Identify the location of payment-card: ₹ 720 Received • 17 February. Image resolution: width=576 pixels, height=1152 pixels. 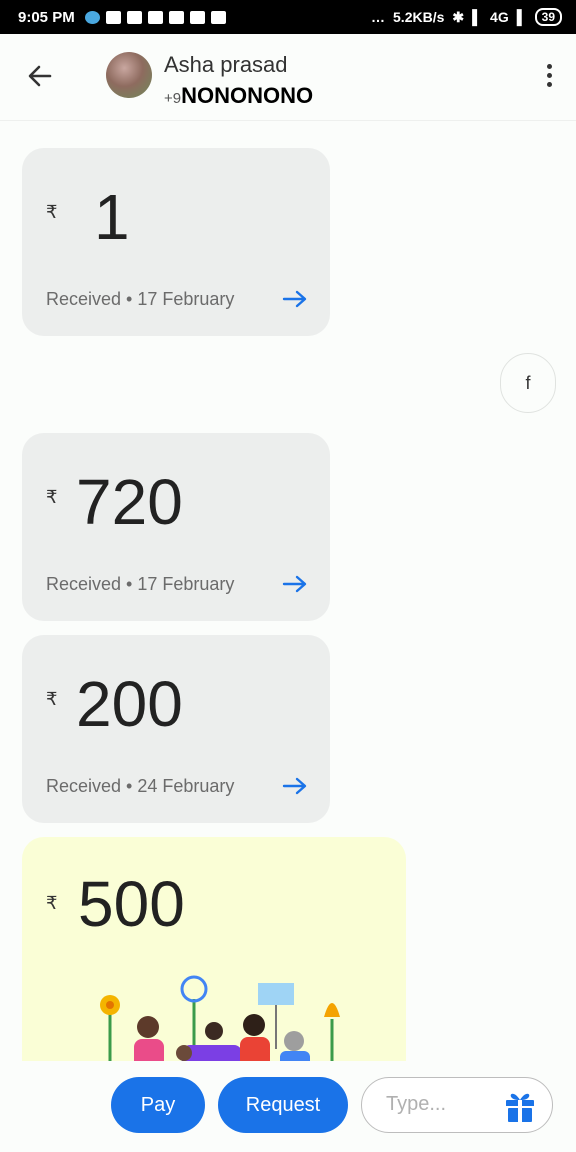
(176, 527).